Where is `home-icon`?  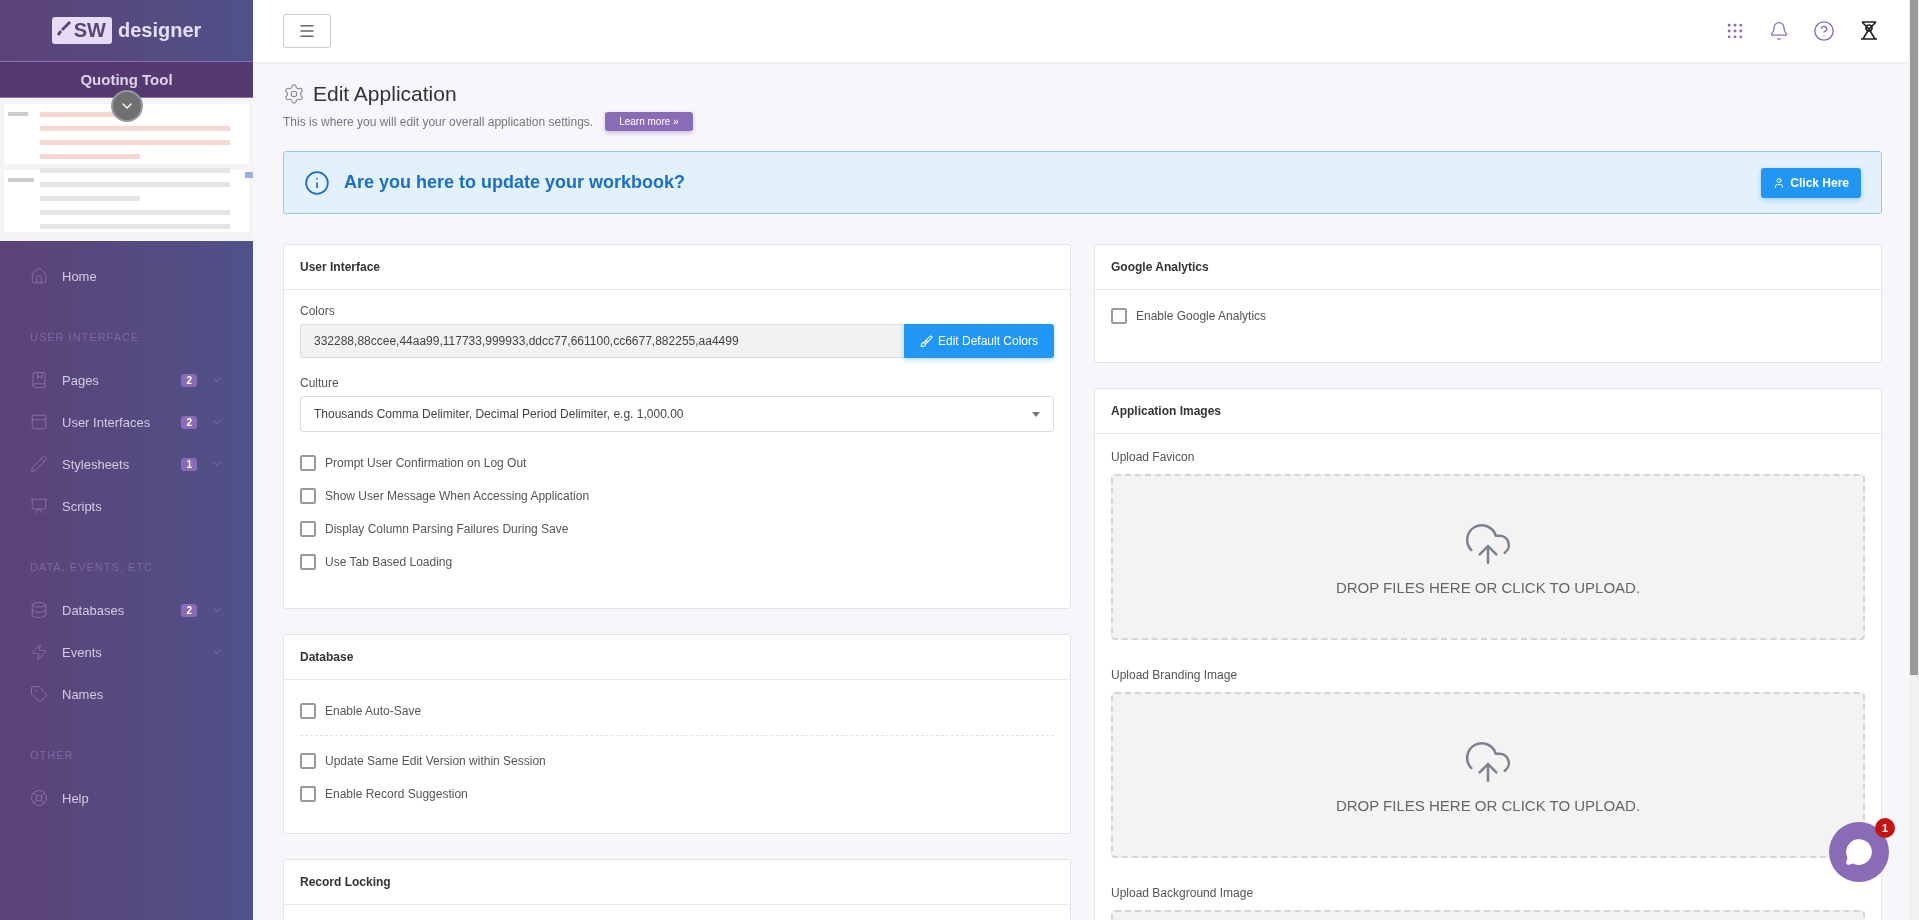
home-icon is located at coordinates (39, 276).